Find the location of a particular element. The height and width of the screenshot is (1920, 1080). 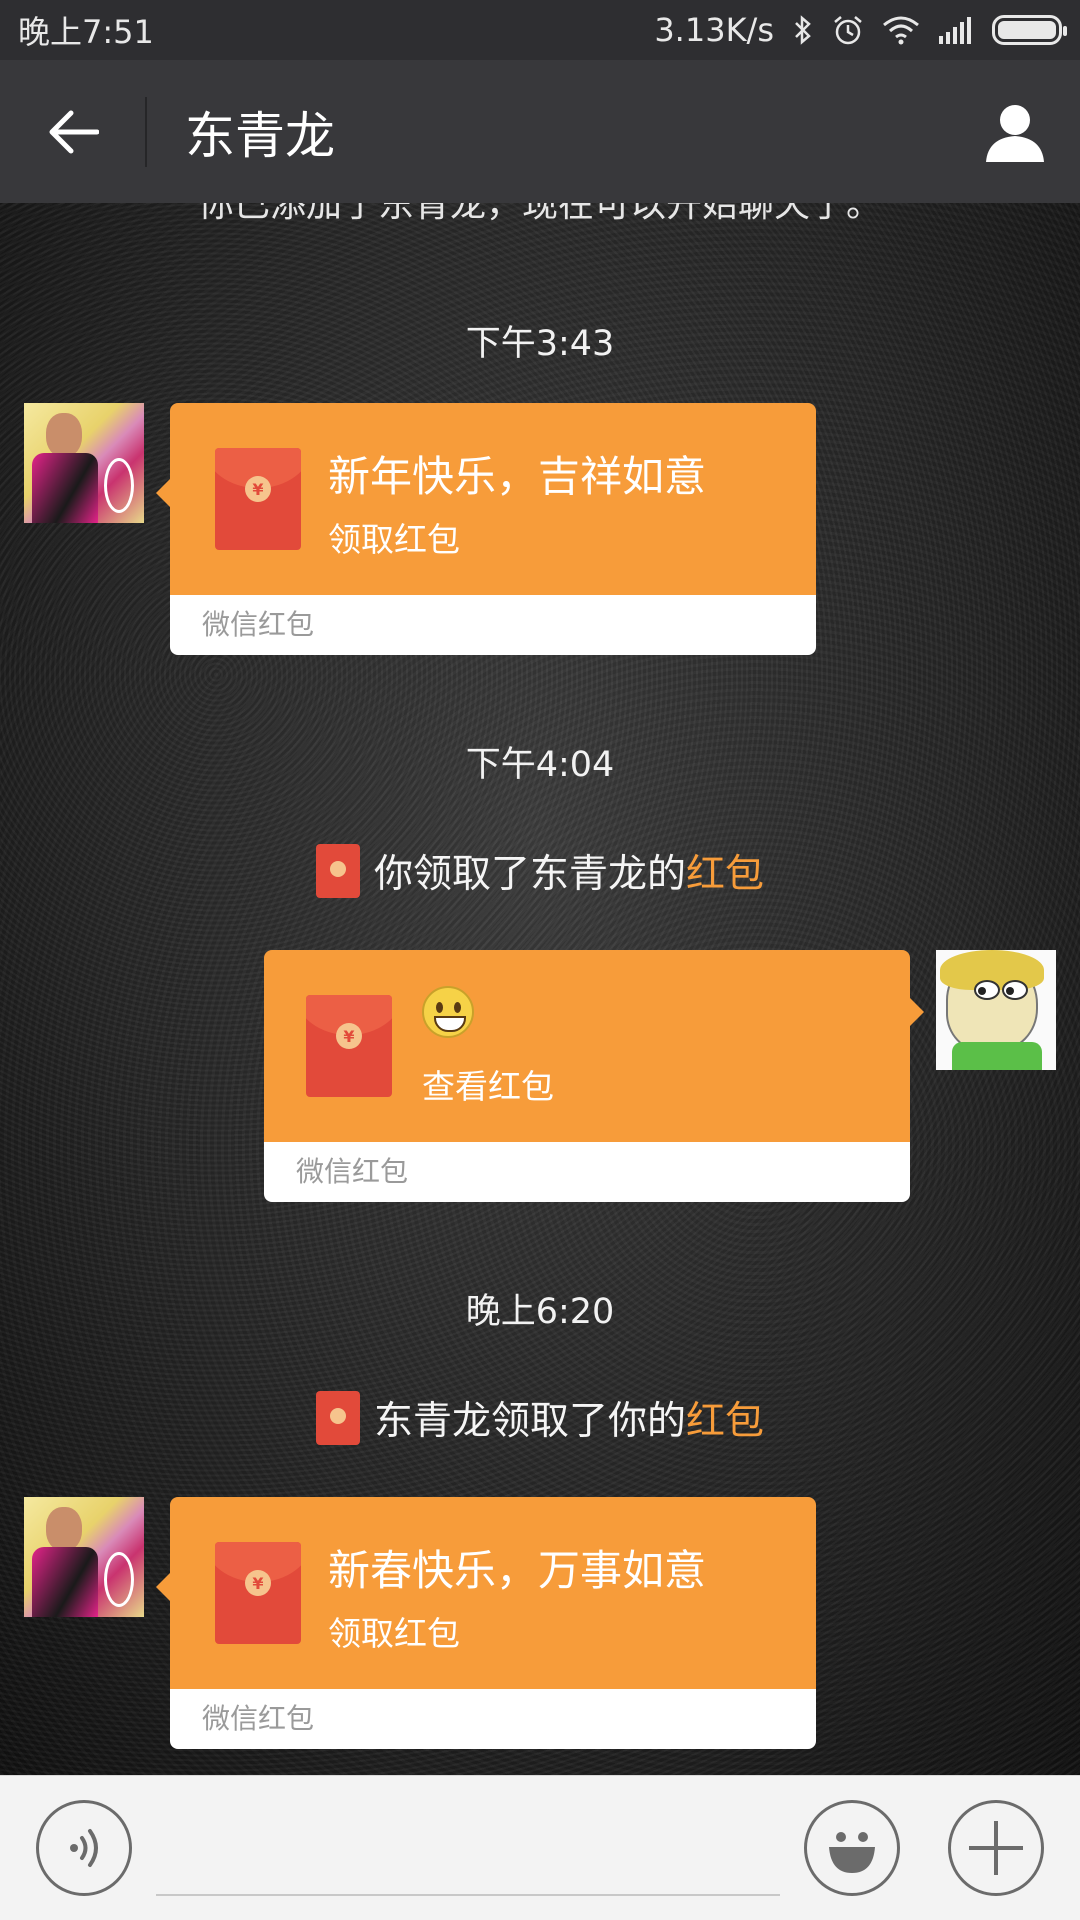

profile-icon is located at coordinates (1015, 133).